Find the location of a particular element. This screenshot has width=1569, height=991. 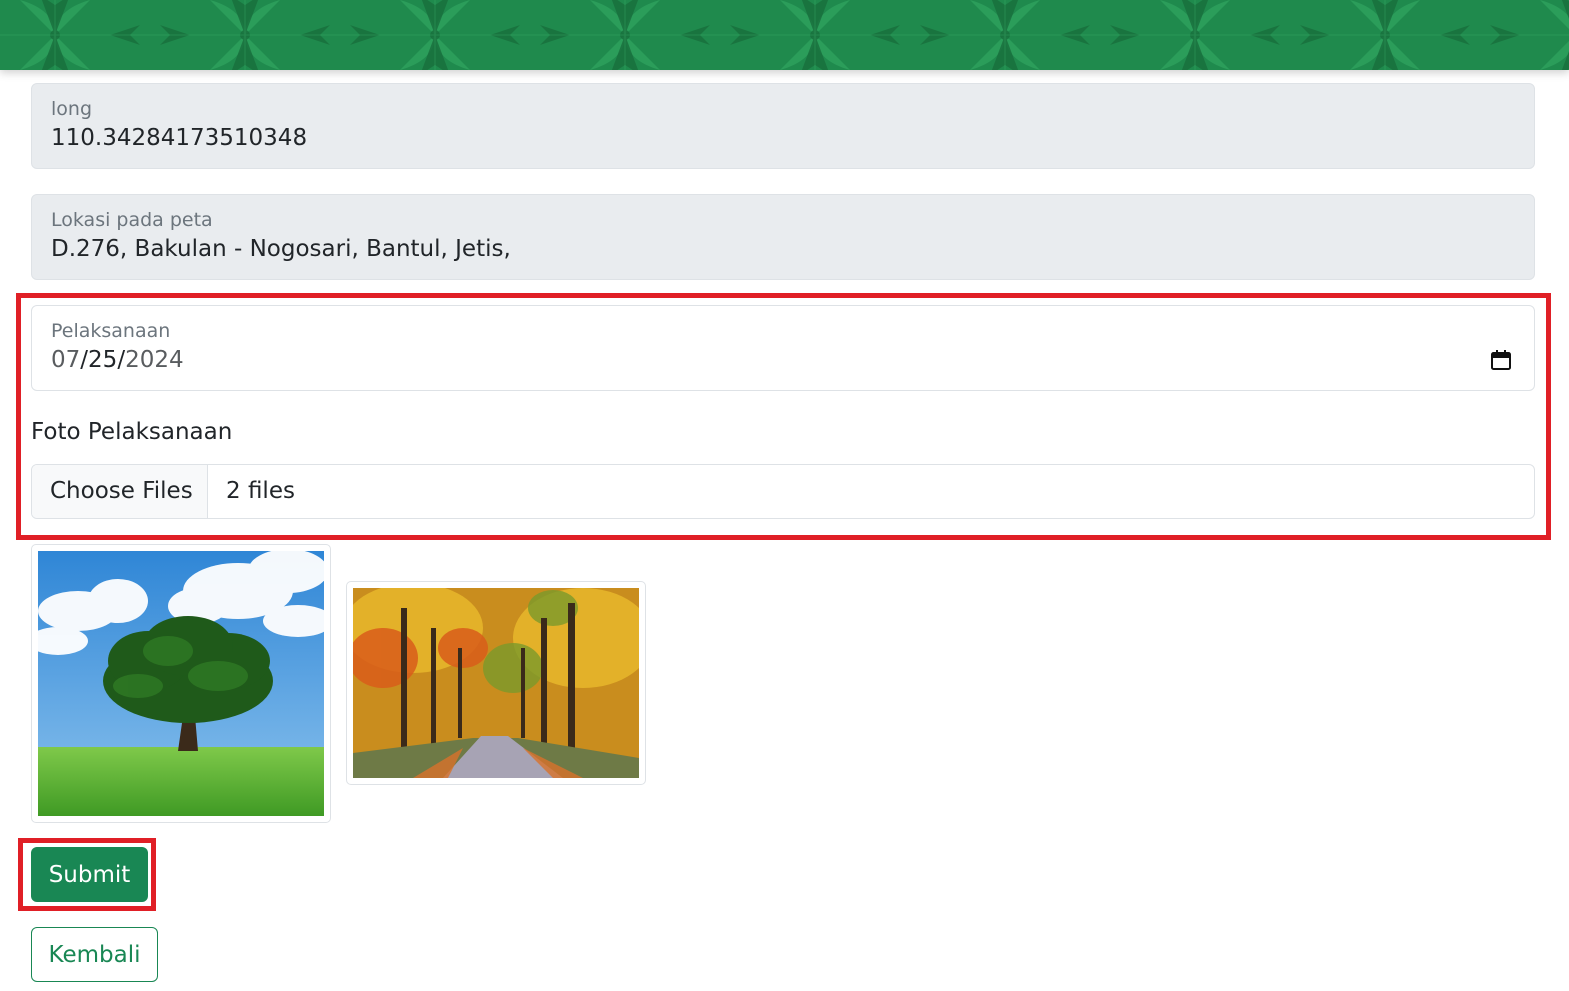

batik-pattern is located at coordinates (784, 35).